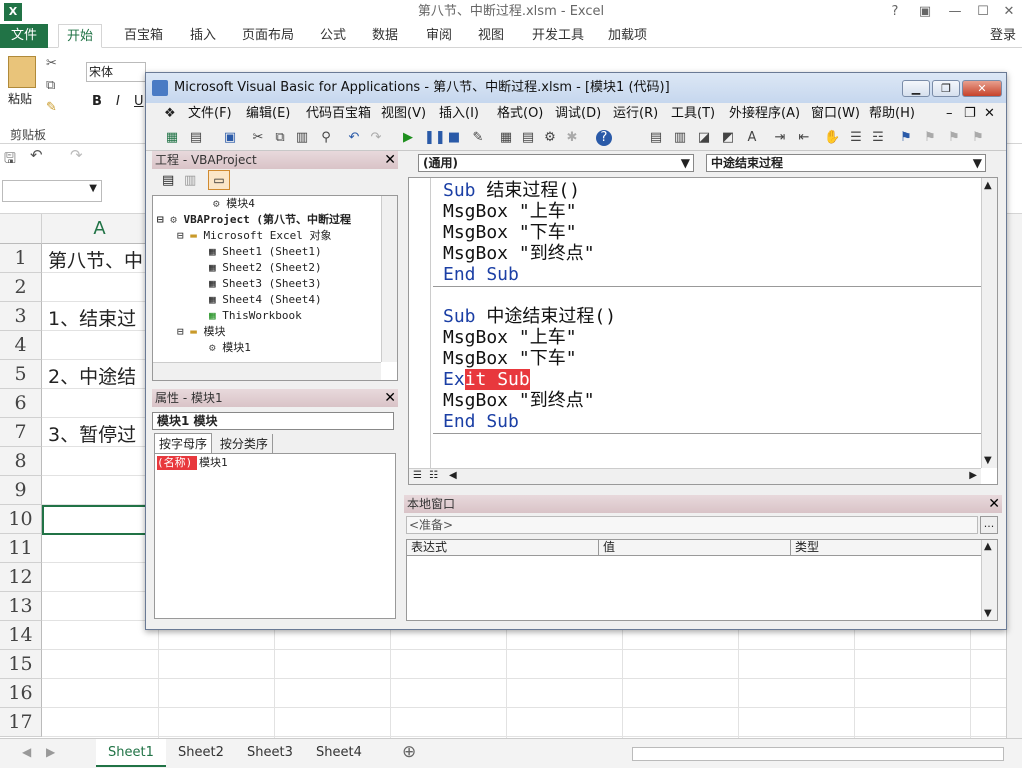  I want to click on menu-window: 窗口(W), so click(835, 114).